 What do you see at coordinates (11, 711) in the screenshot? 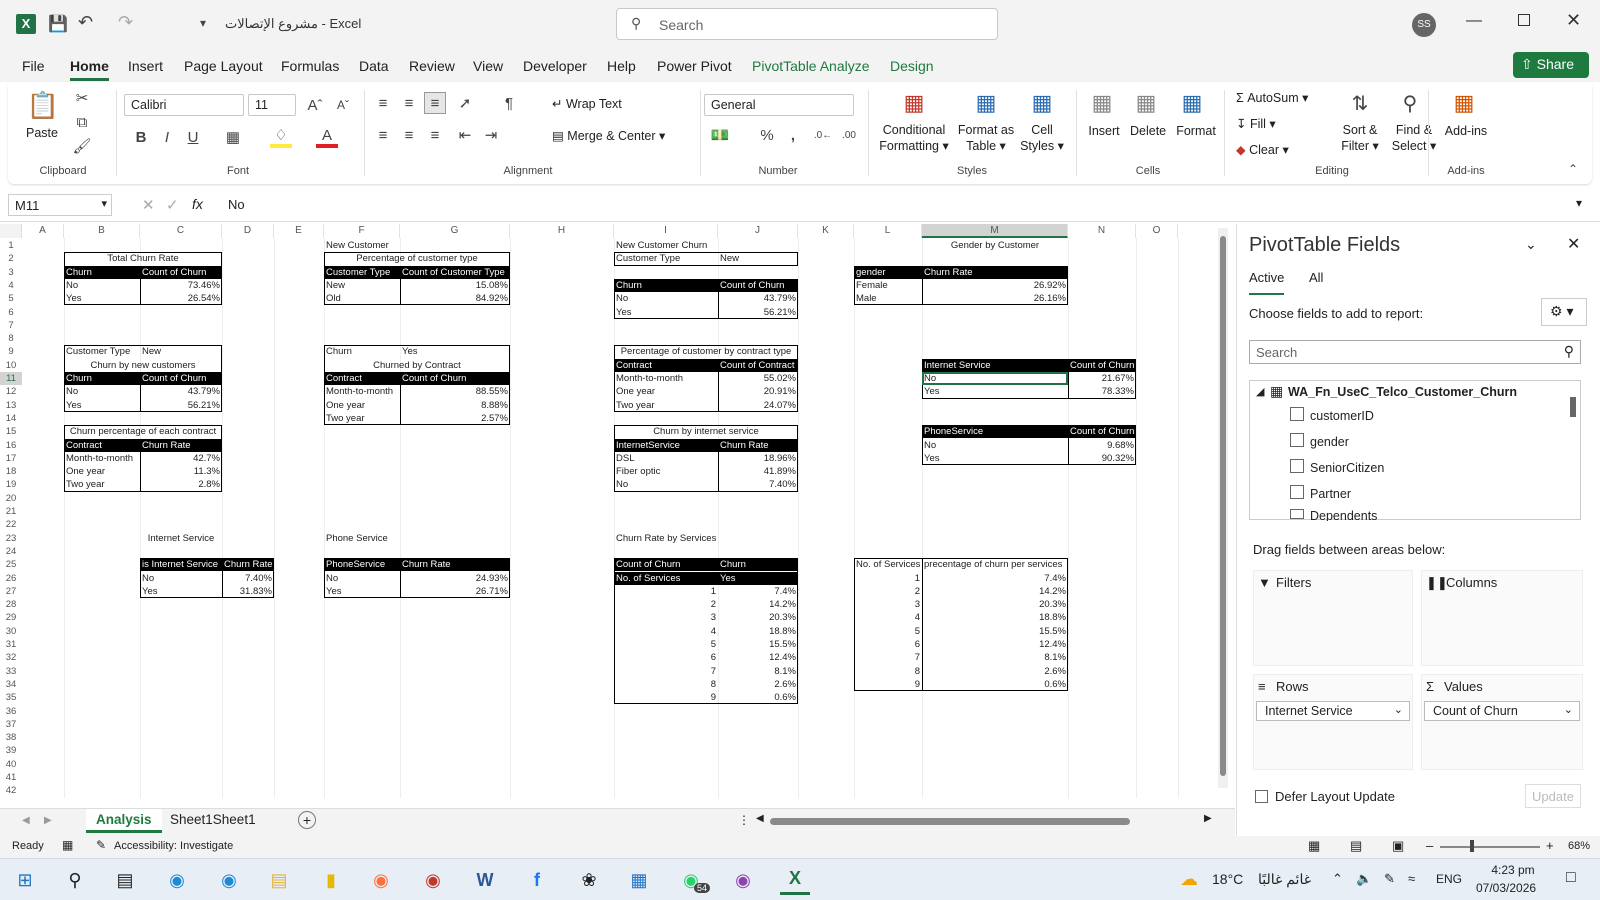
I see `row-header: 36` at bounding box center [11, 711].